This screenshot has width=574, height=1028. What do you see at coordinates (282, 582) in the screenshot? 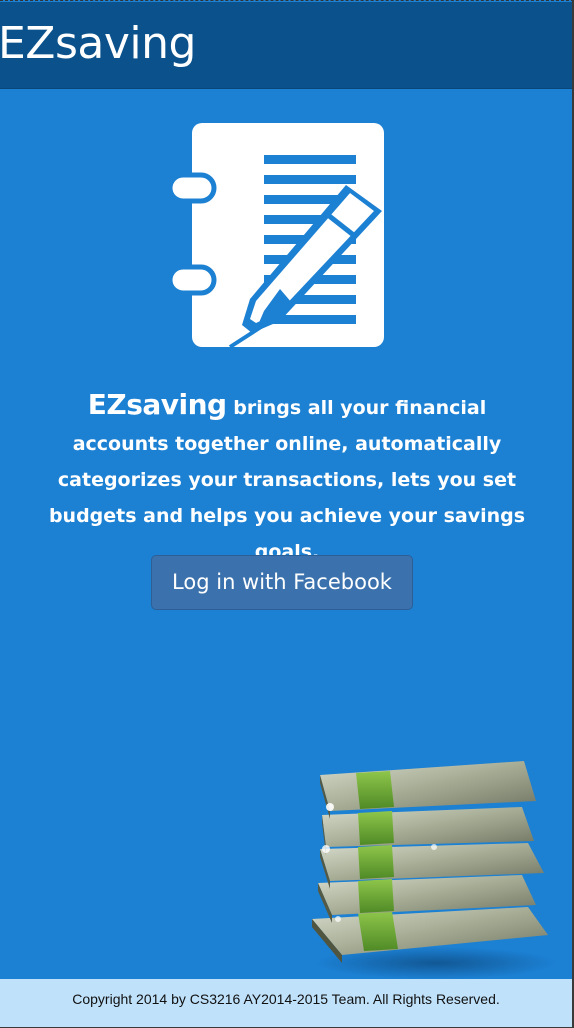
I see `facebook-login-button: Log in with Facebook` at bounding box center [282, 582].